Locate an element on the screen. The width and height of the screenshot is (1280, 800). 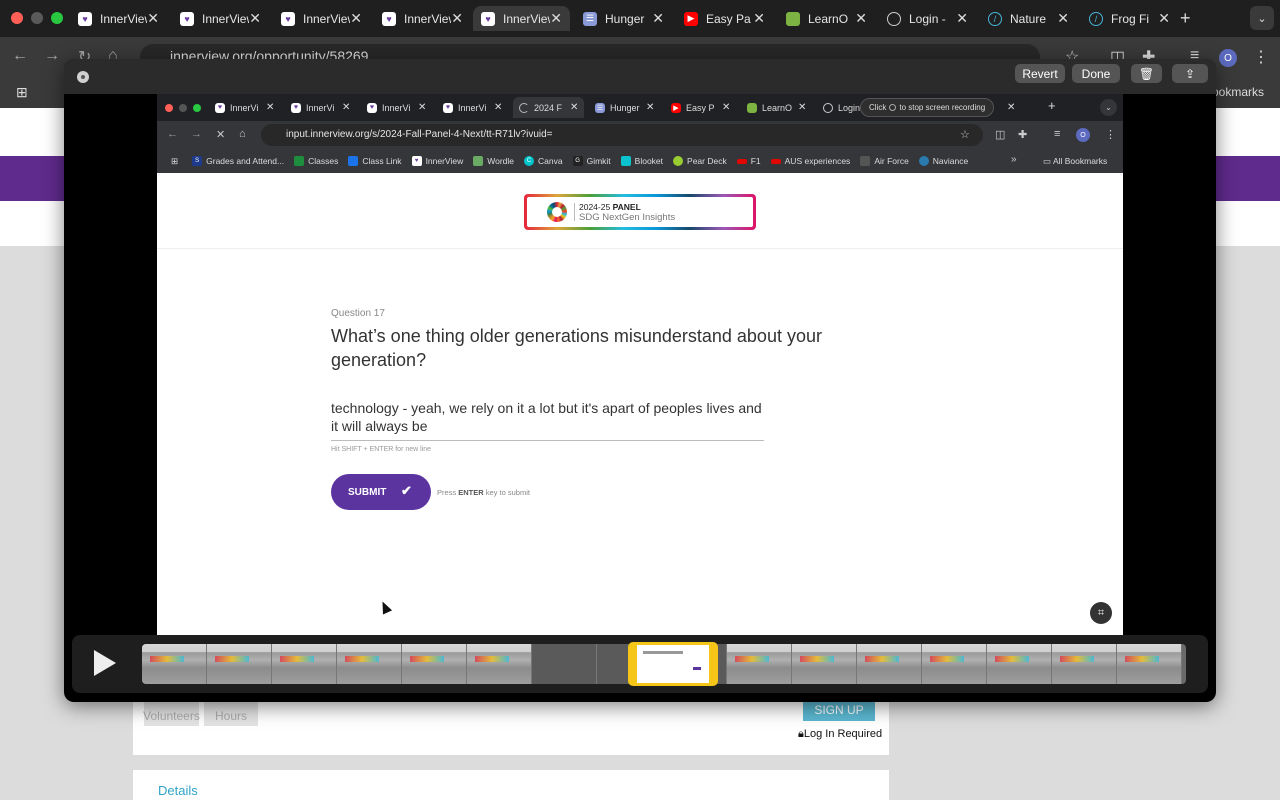
inner-tab-2: ♥ InnerVi ✕ is located at coordinates (320, 107).